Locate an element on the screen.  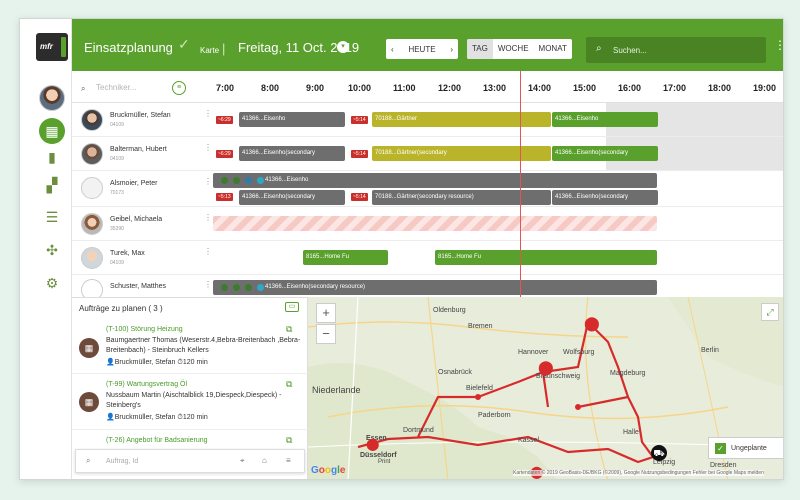
map-toggle-link: Karte is located at coordinates (209, 50).